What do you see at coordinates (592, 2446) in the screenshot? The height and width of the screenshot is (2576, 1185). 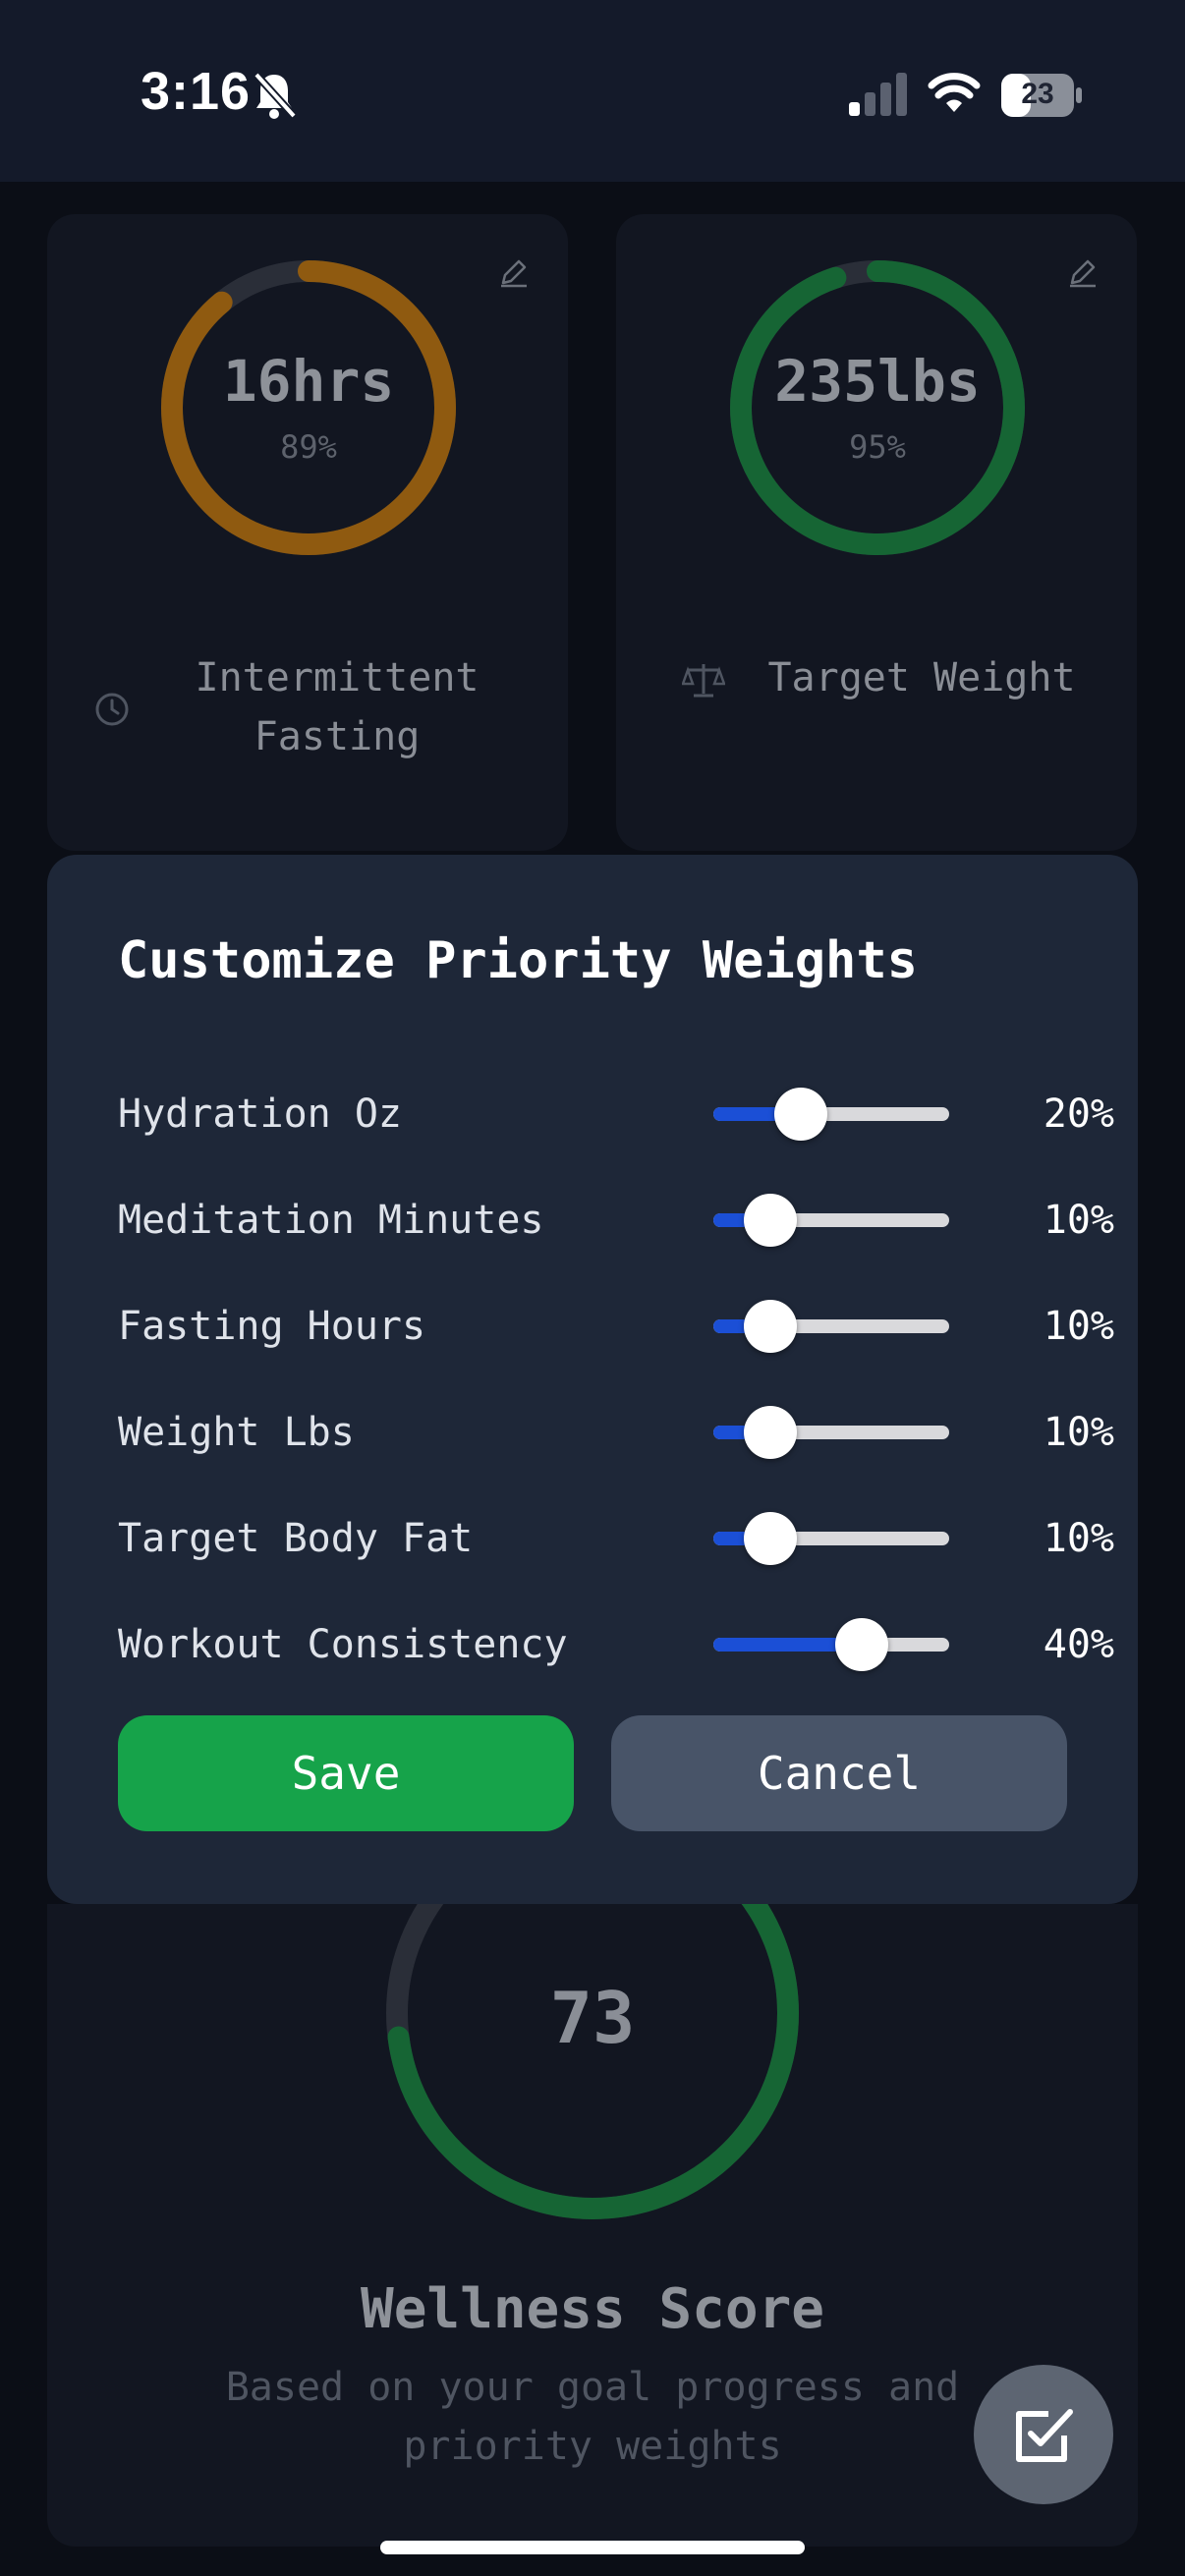 I see `subtitle-line2: priority weights` at bounding box center [592, 2446].